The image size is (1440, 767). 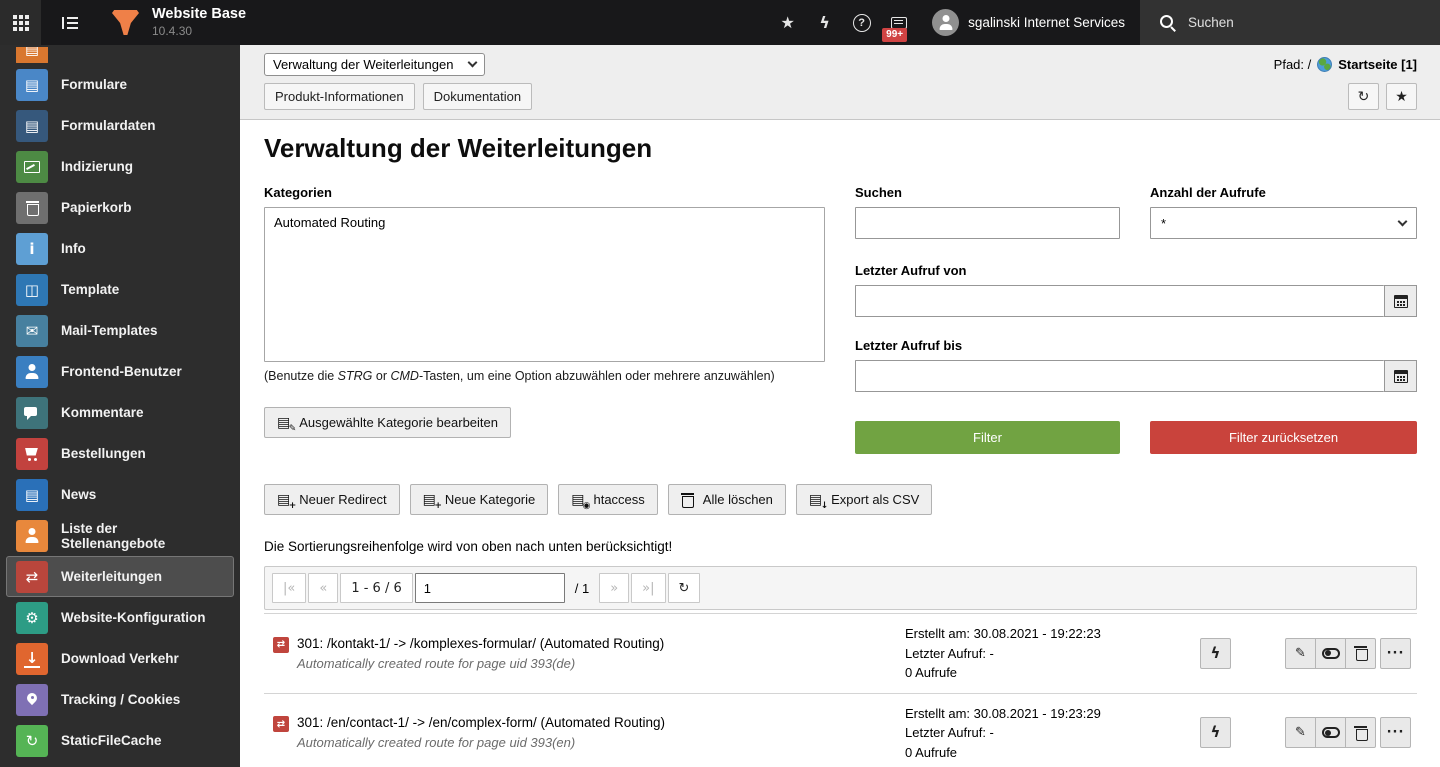 What do you see at coordinates (120, 412) in the screenshot?
I see `sidebar-item-kommentare: Kommentare` at bounding box center [120, 412].